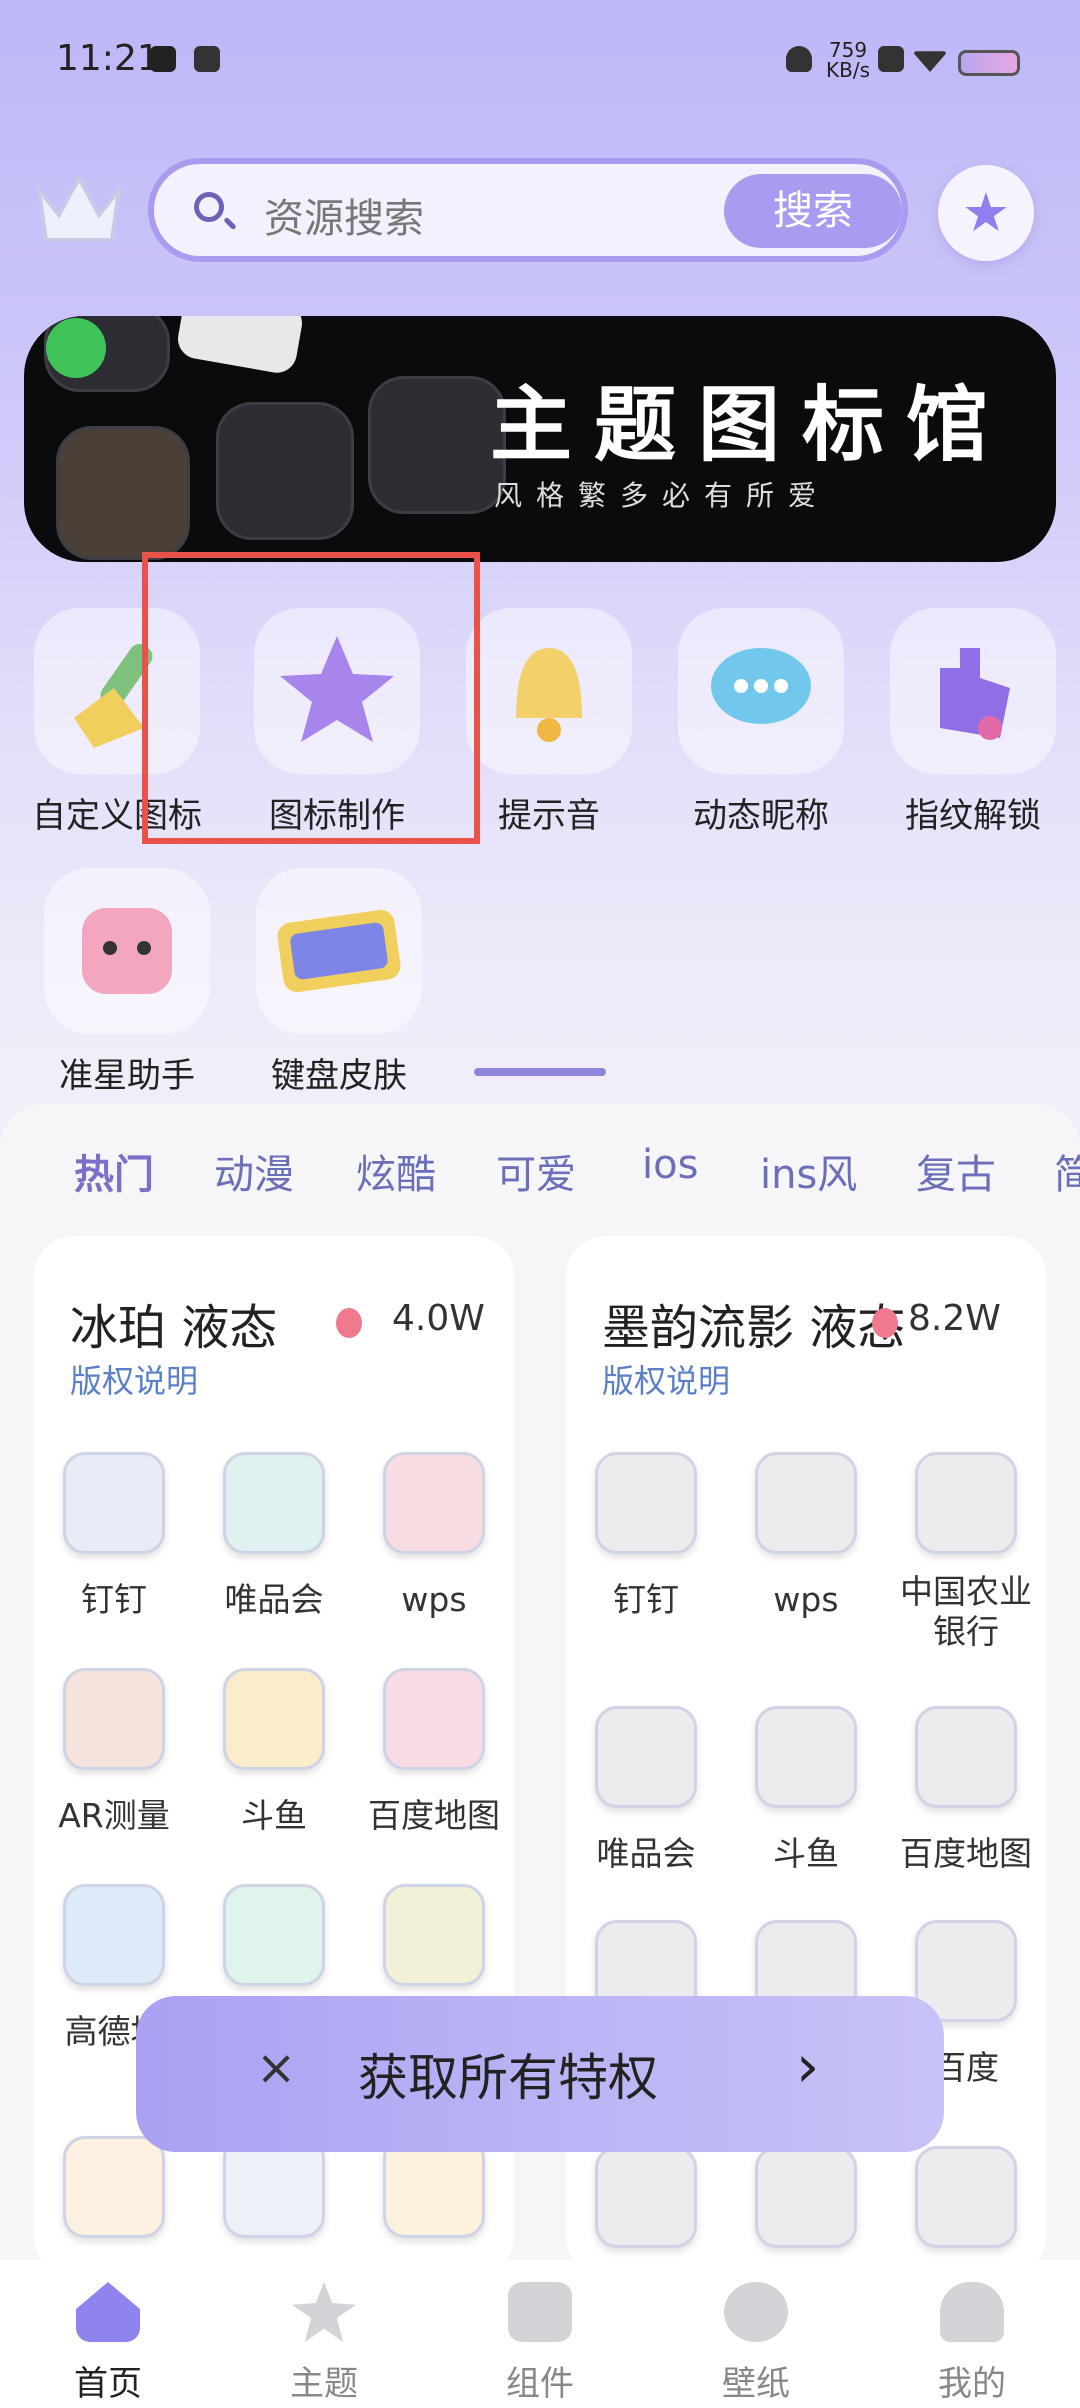 This screenshot has width=1080, height=2408. I want to click on vipshop-icon, so click(274, 1503).